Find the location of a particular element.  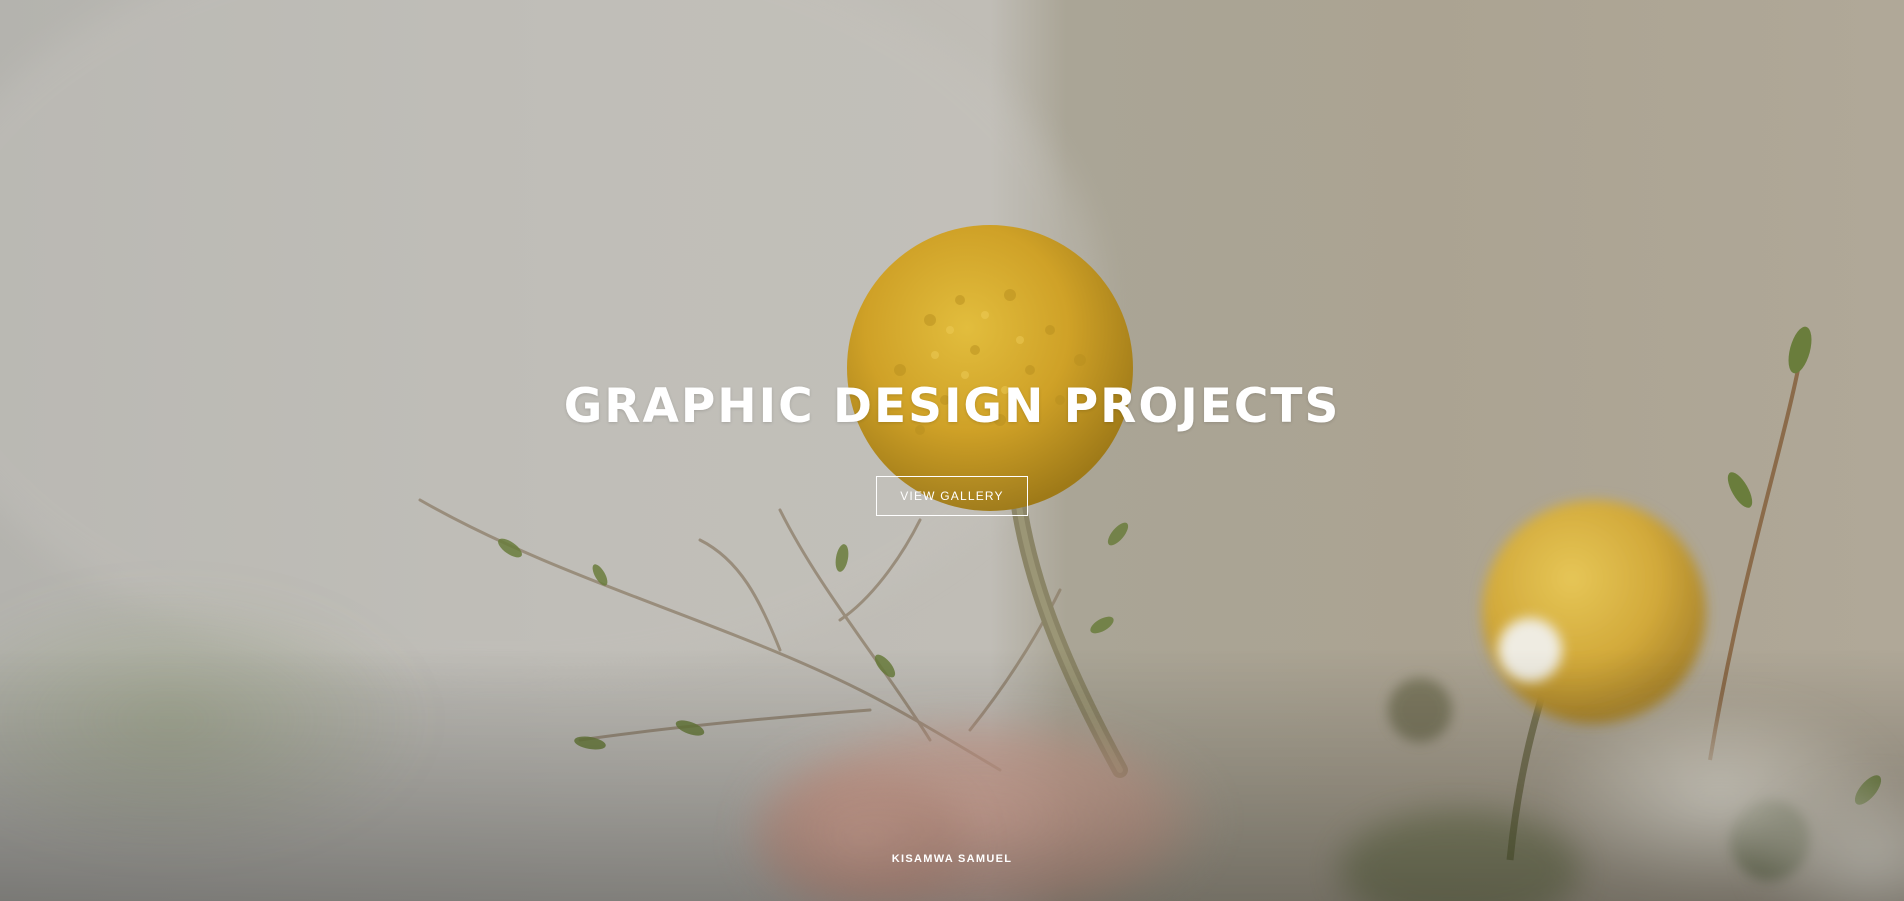

author-credit: KISAMWA SAMUEL is located at coordinates (952, 859).